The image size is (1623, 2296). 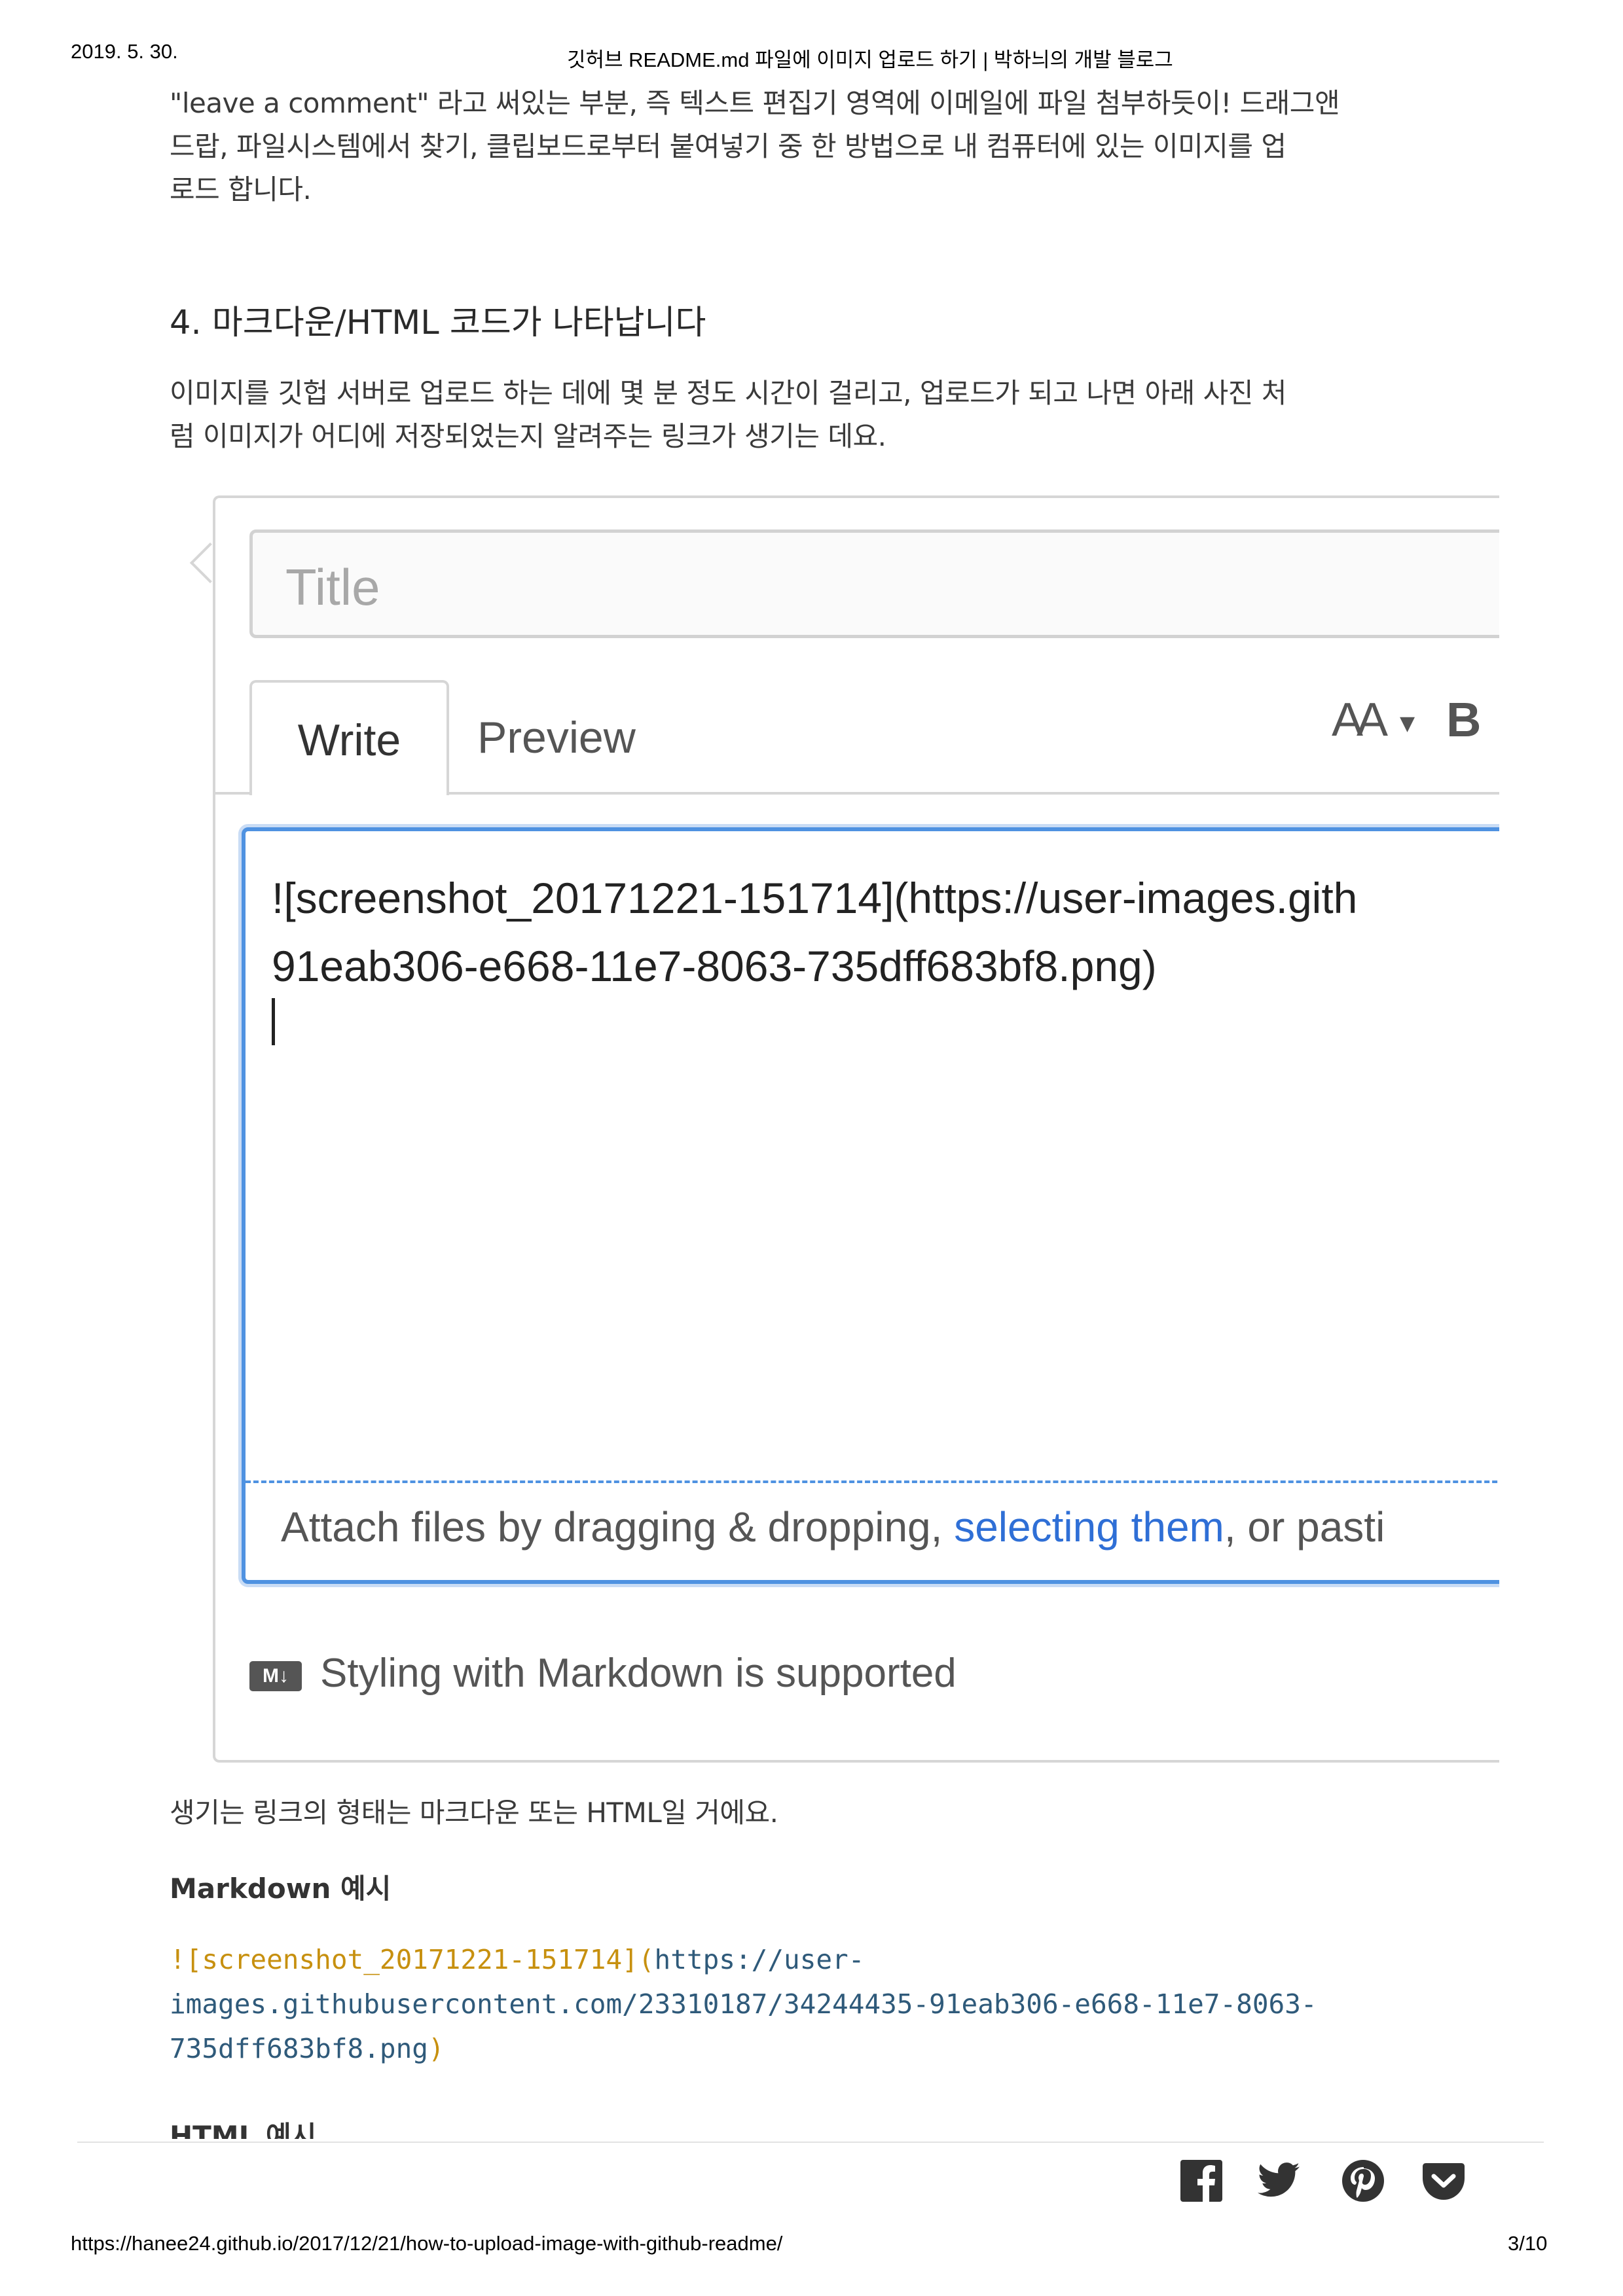 I want to click on bold-icon: B, so click(x=1464, y=719).